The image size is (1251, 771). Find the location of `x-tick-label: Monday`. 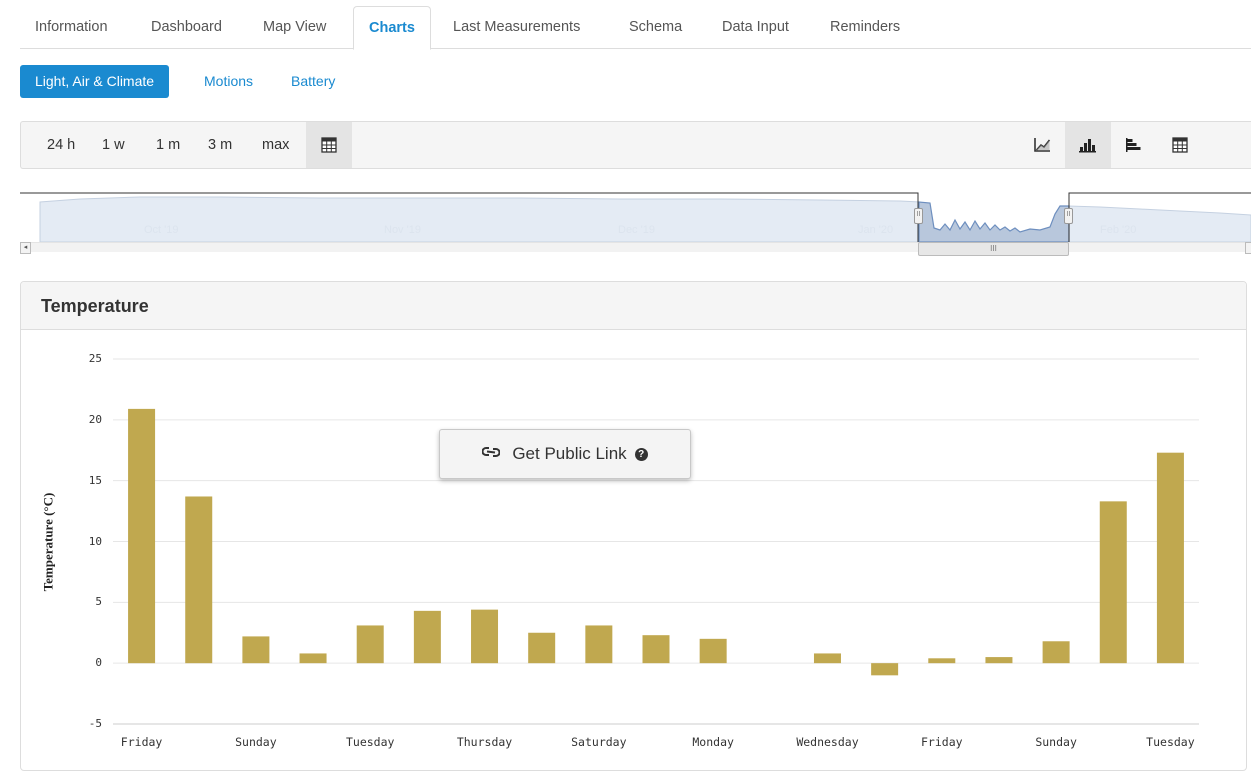

x-tick-label: Monday is located at coordinates (713, 742).